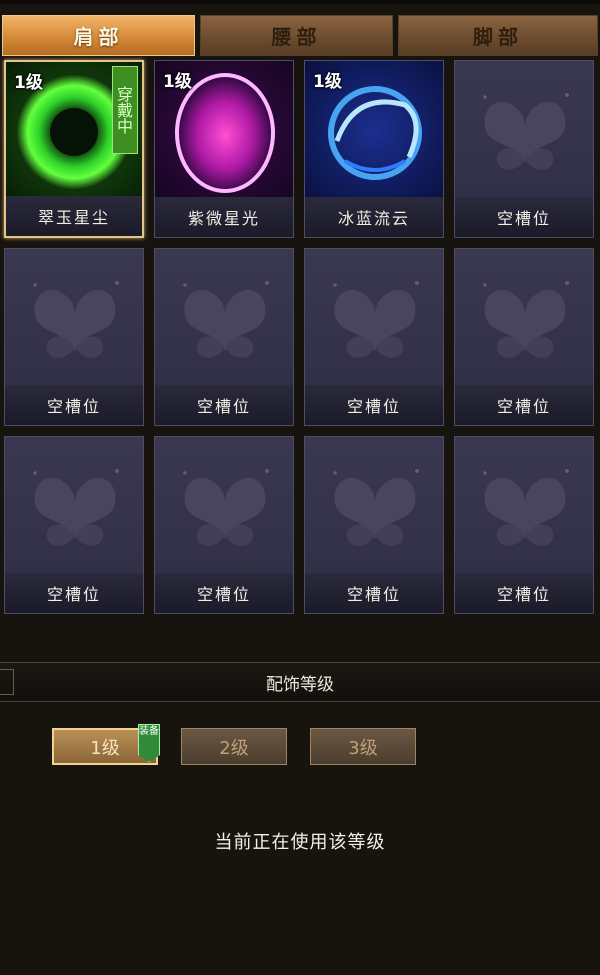  I want to click on accessory-level-header: 配饰等级, so click(300, 682).